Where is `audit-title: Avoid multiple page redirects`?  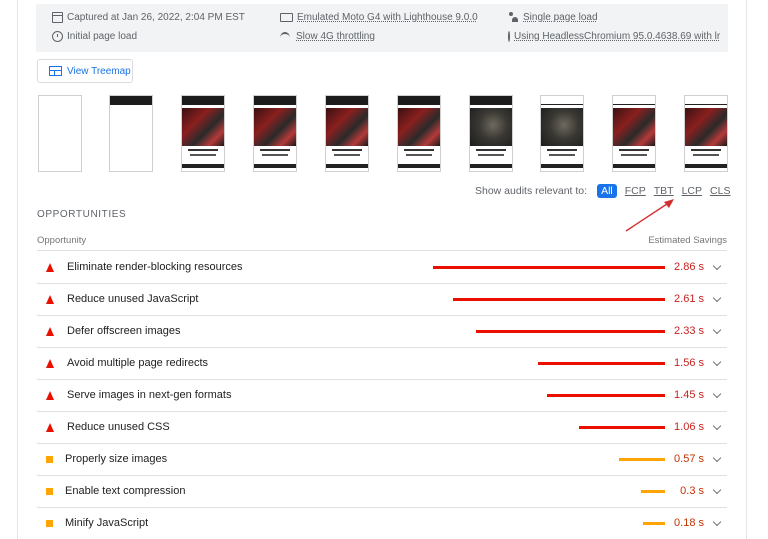 audit-title: Avoid multiple page redirects is located at coordinates (138, 363).